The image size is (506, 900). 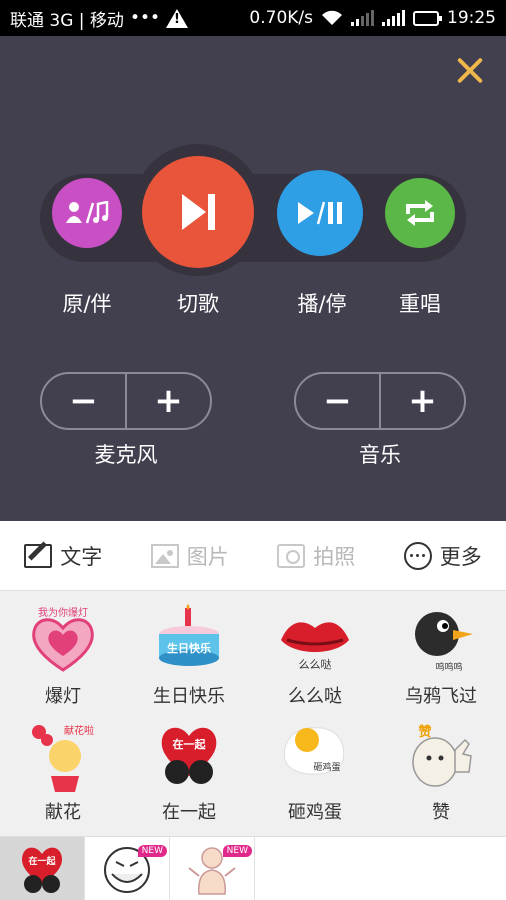 What do you see at coordinates (362, 18) in the screenshot?
I see `signal-3g-icon` at bounding box center [362, 18].